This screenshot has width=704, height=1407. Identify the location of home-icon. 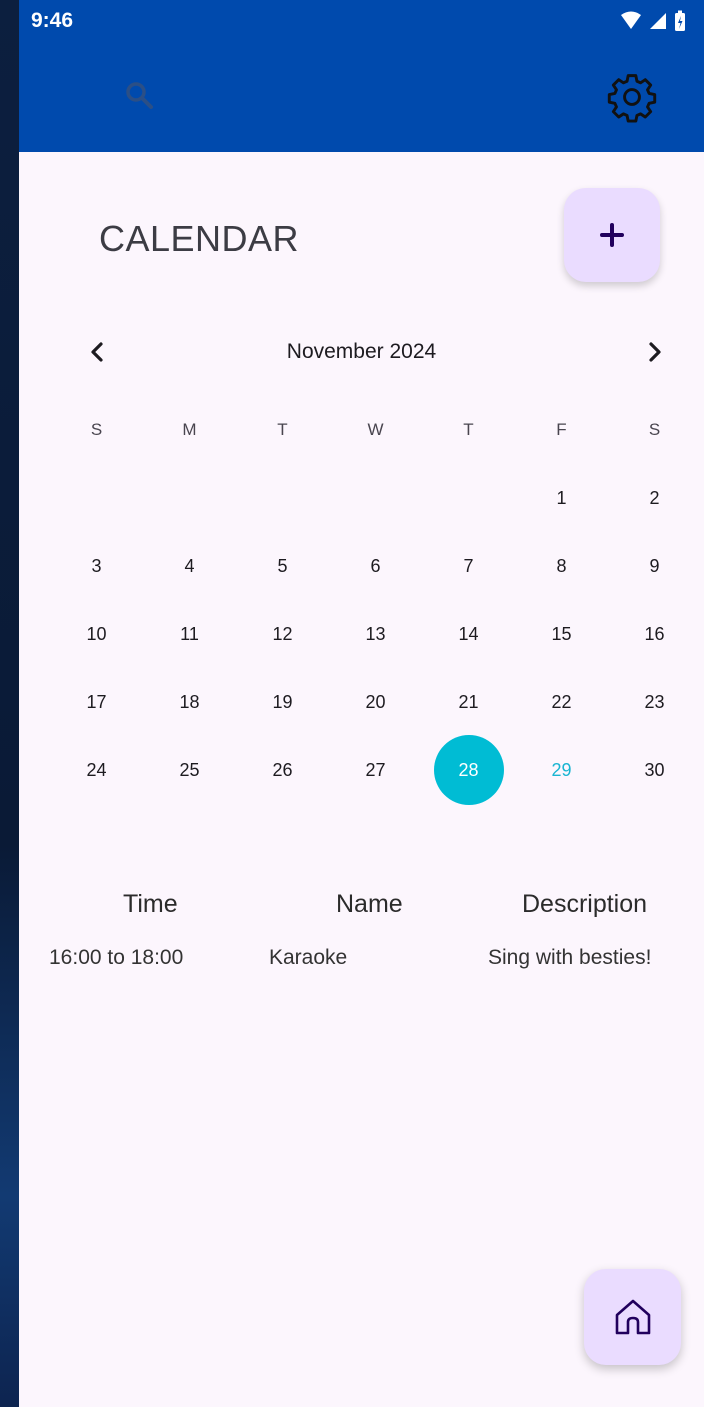
(632, 1317).